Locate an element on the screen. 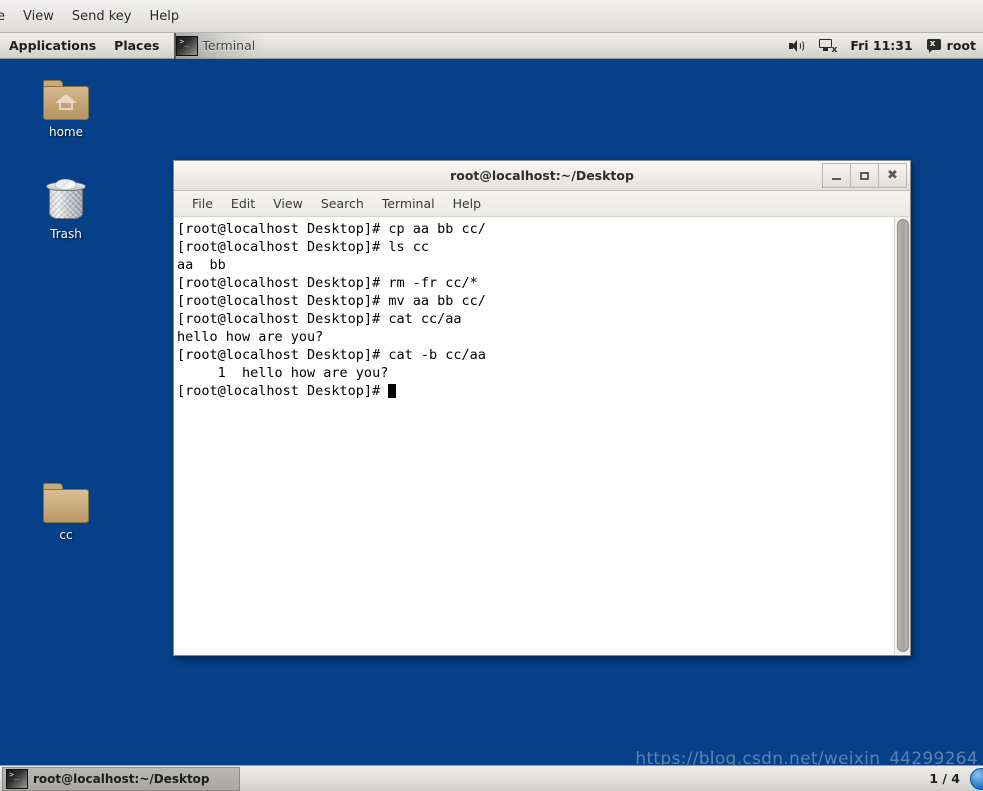  terminal-title: root@localhost:~/Desktop is located at coordinates (542, 175).